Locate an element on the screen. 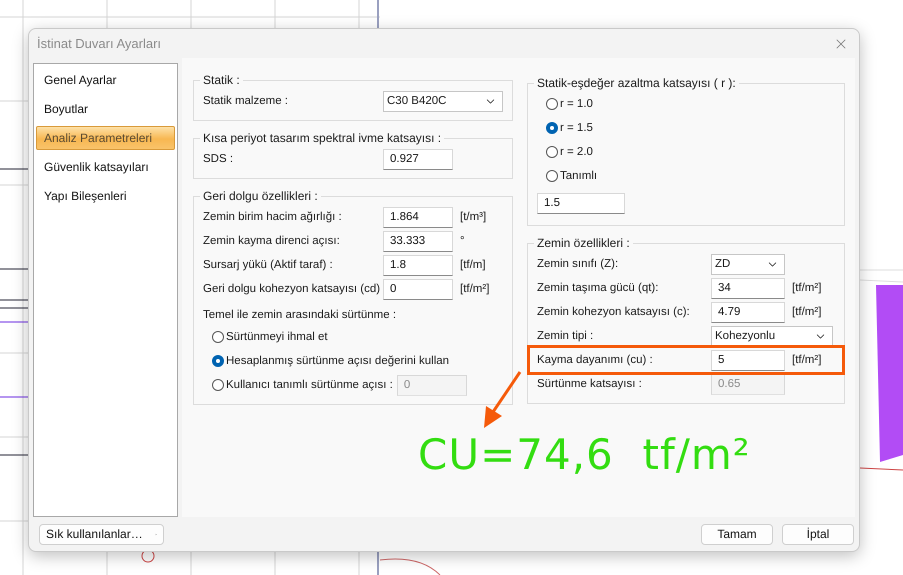 The width and height of the screenshot is (903, 575). dialog-button: İptal is located at coordinates (818, 534).